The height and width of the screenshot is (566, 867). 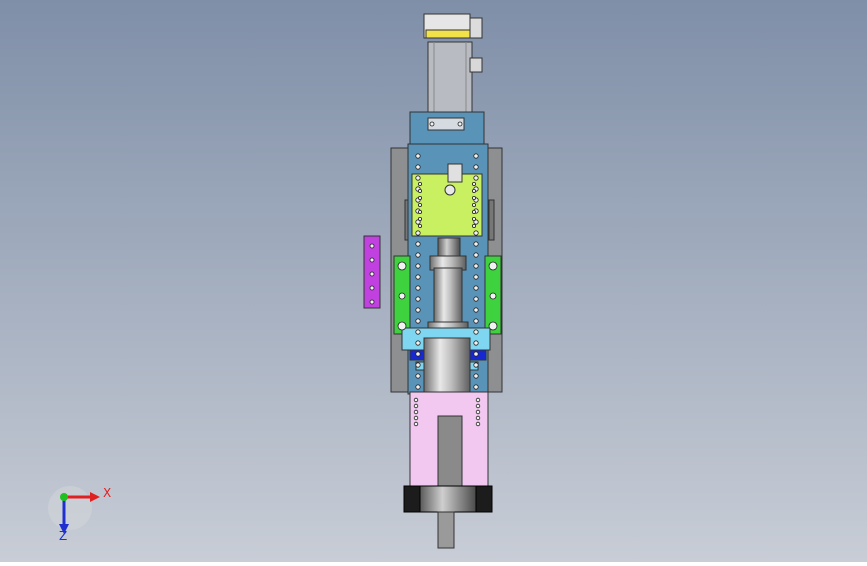 What do you see at coordinates (70, 508) in the screenshot?
I see `triad-hub` at bounding box center [70, 508].